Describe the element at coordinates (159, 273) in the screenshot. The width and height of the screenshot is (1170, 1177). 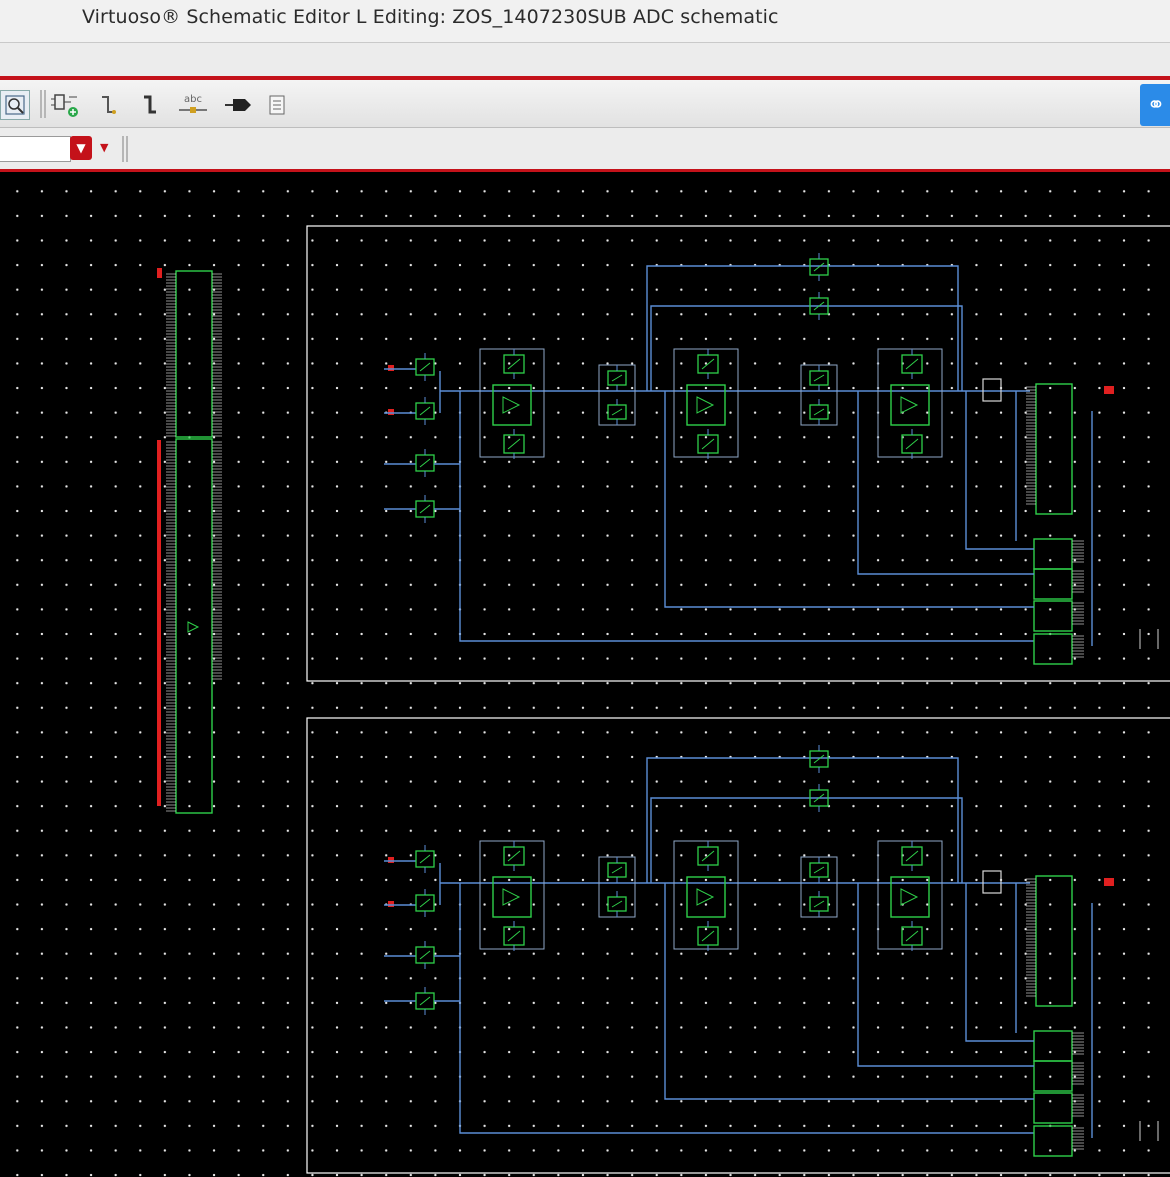
I see `red-pin` at that location.